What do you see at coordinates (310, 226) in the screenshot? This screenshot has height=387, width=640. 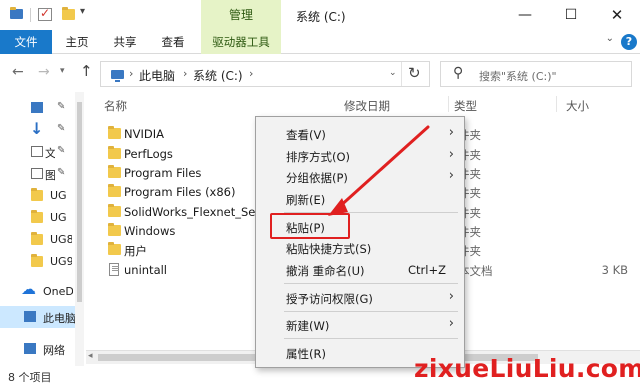 I see `annotation-highlight-box` at bounding box center [310, 226].